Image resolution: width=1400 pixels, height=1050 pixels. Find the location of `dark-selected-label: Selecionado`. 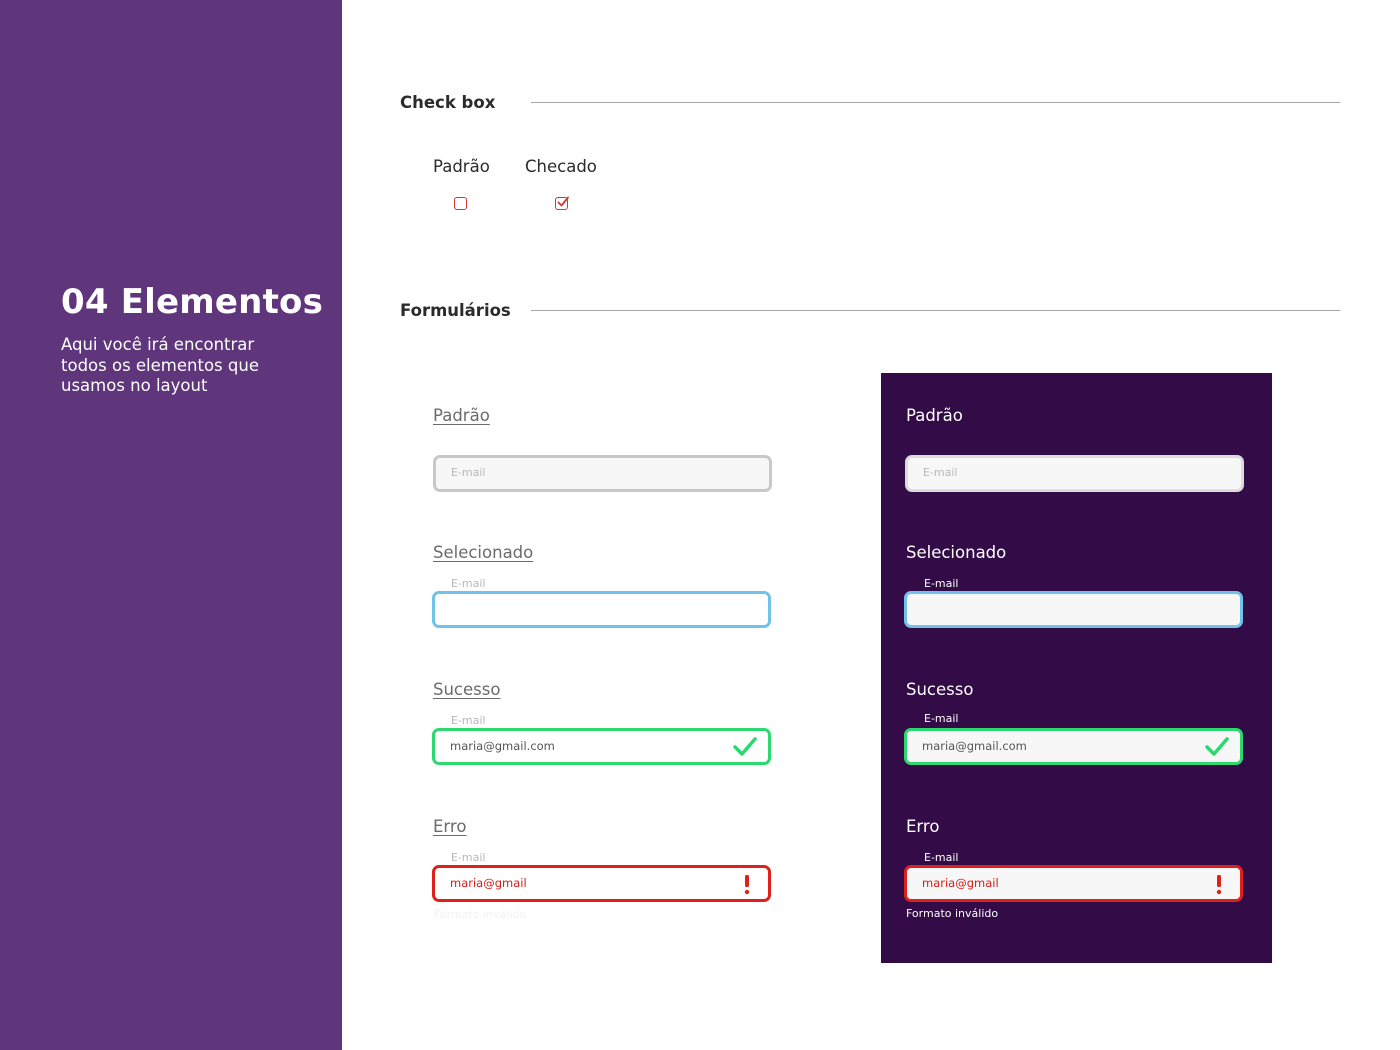

dark-selected-label: Selecionado is located at coordinates (956, 552).